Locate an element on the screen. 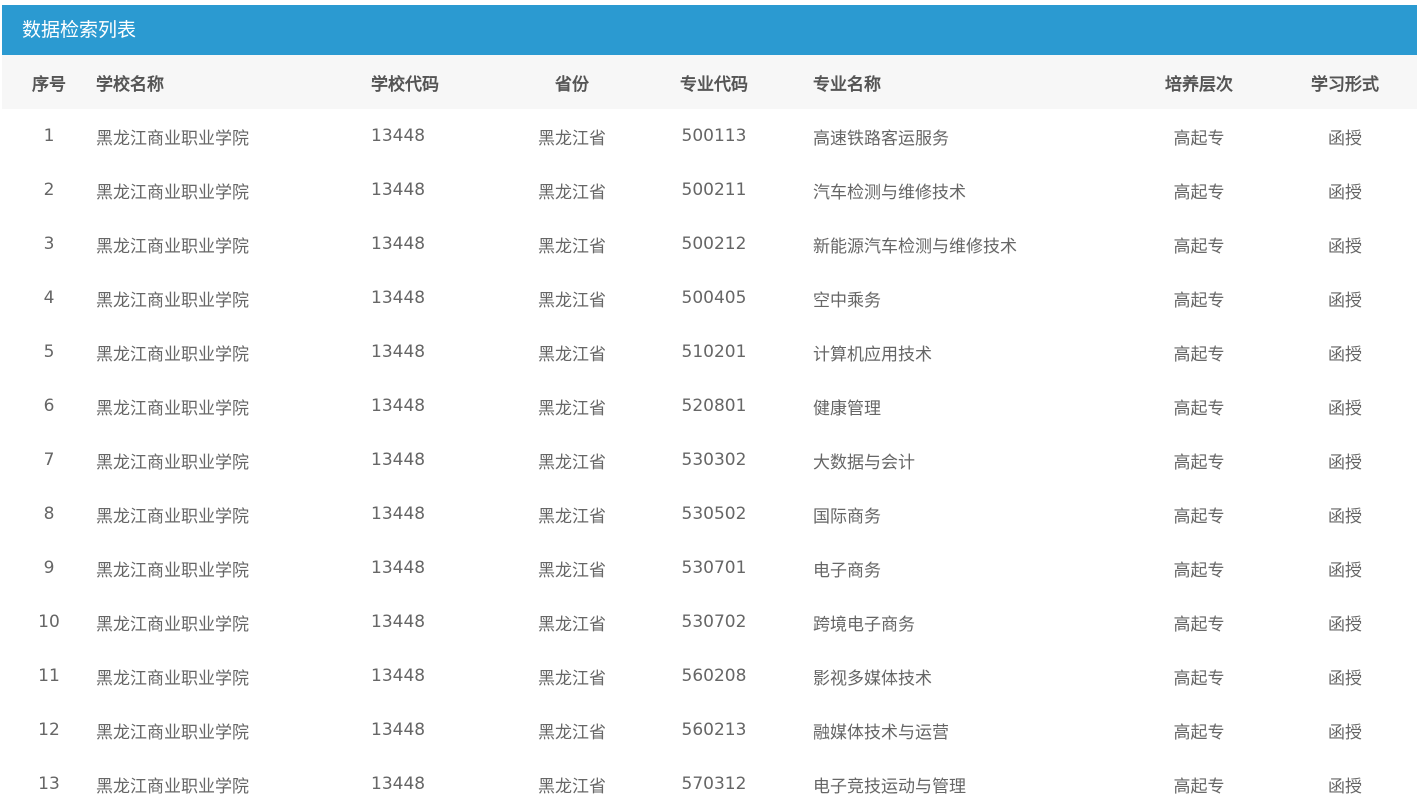  cell-index: 5 is located at coordinates (49, 352).